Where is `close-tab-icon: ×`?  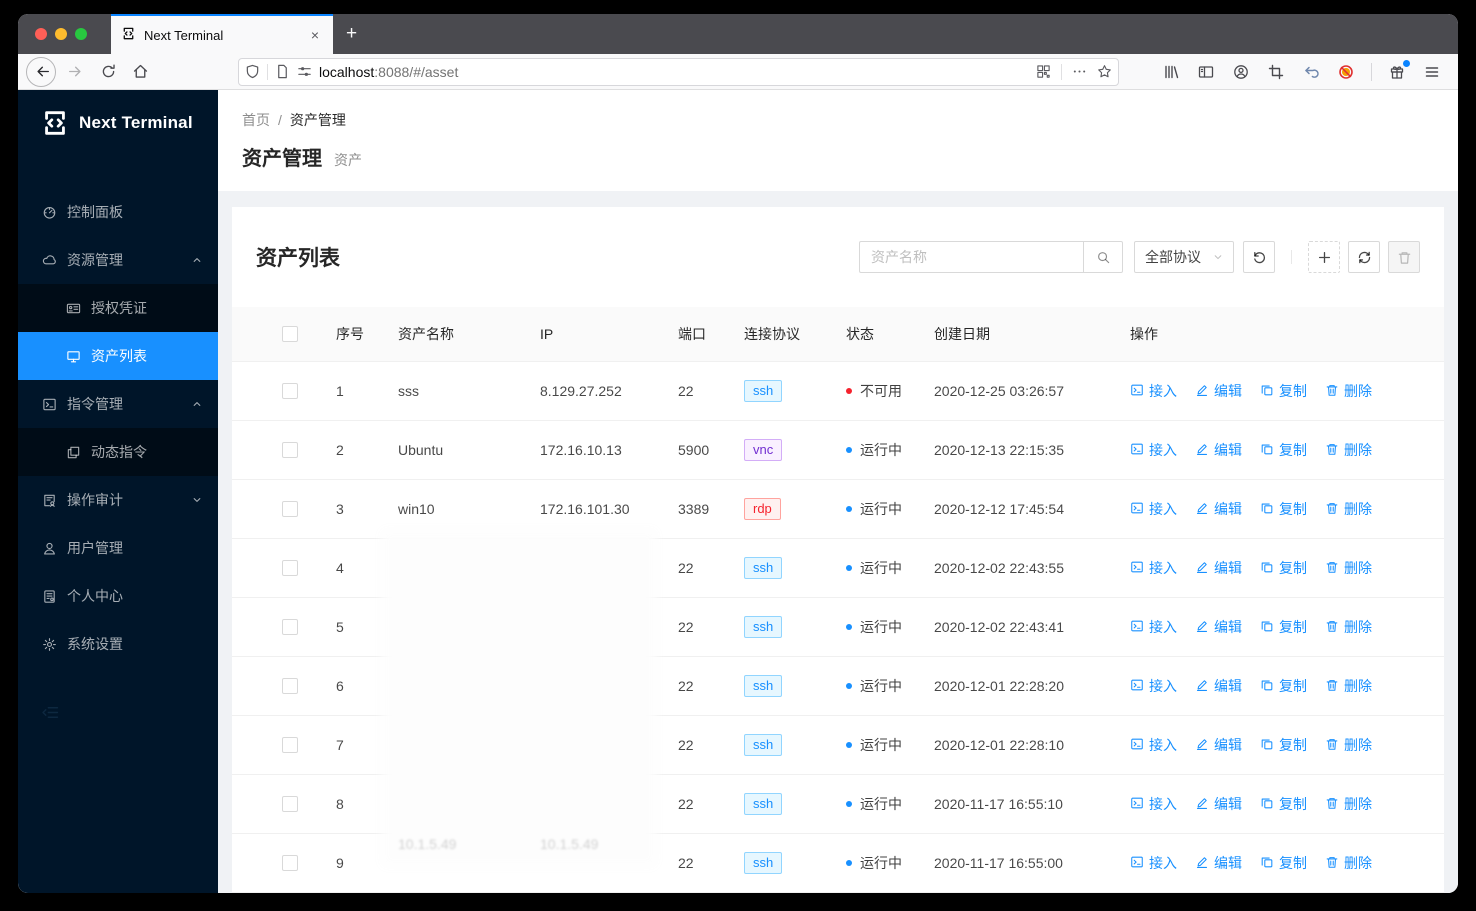
close-tab-icon: × is located at coordinates (315, 35).